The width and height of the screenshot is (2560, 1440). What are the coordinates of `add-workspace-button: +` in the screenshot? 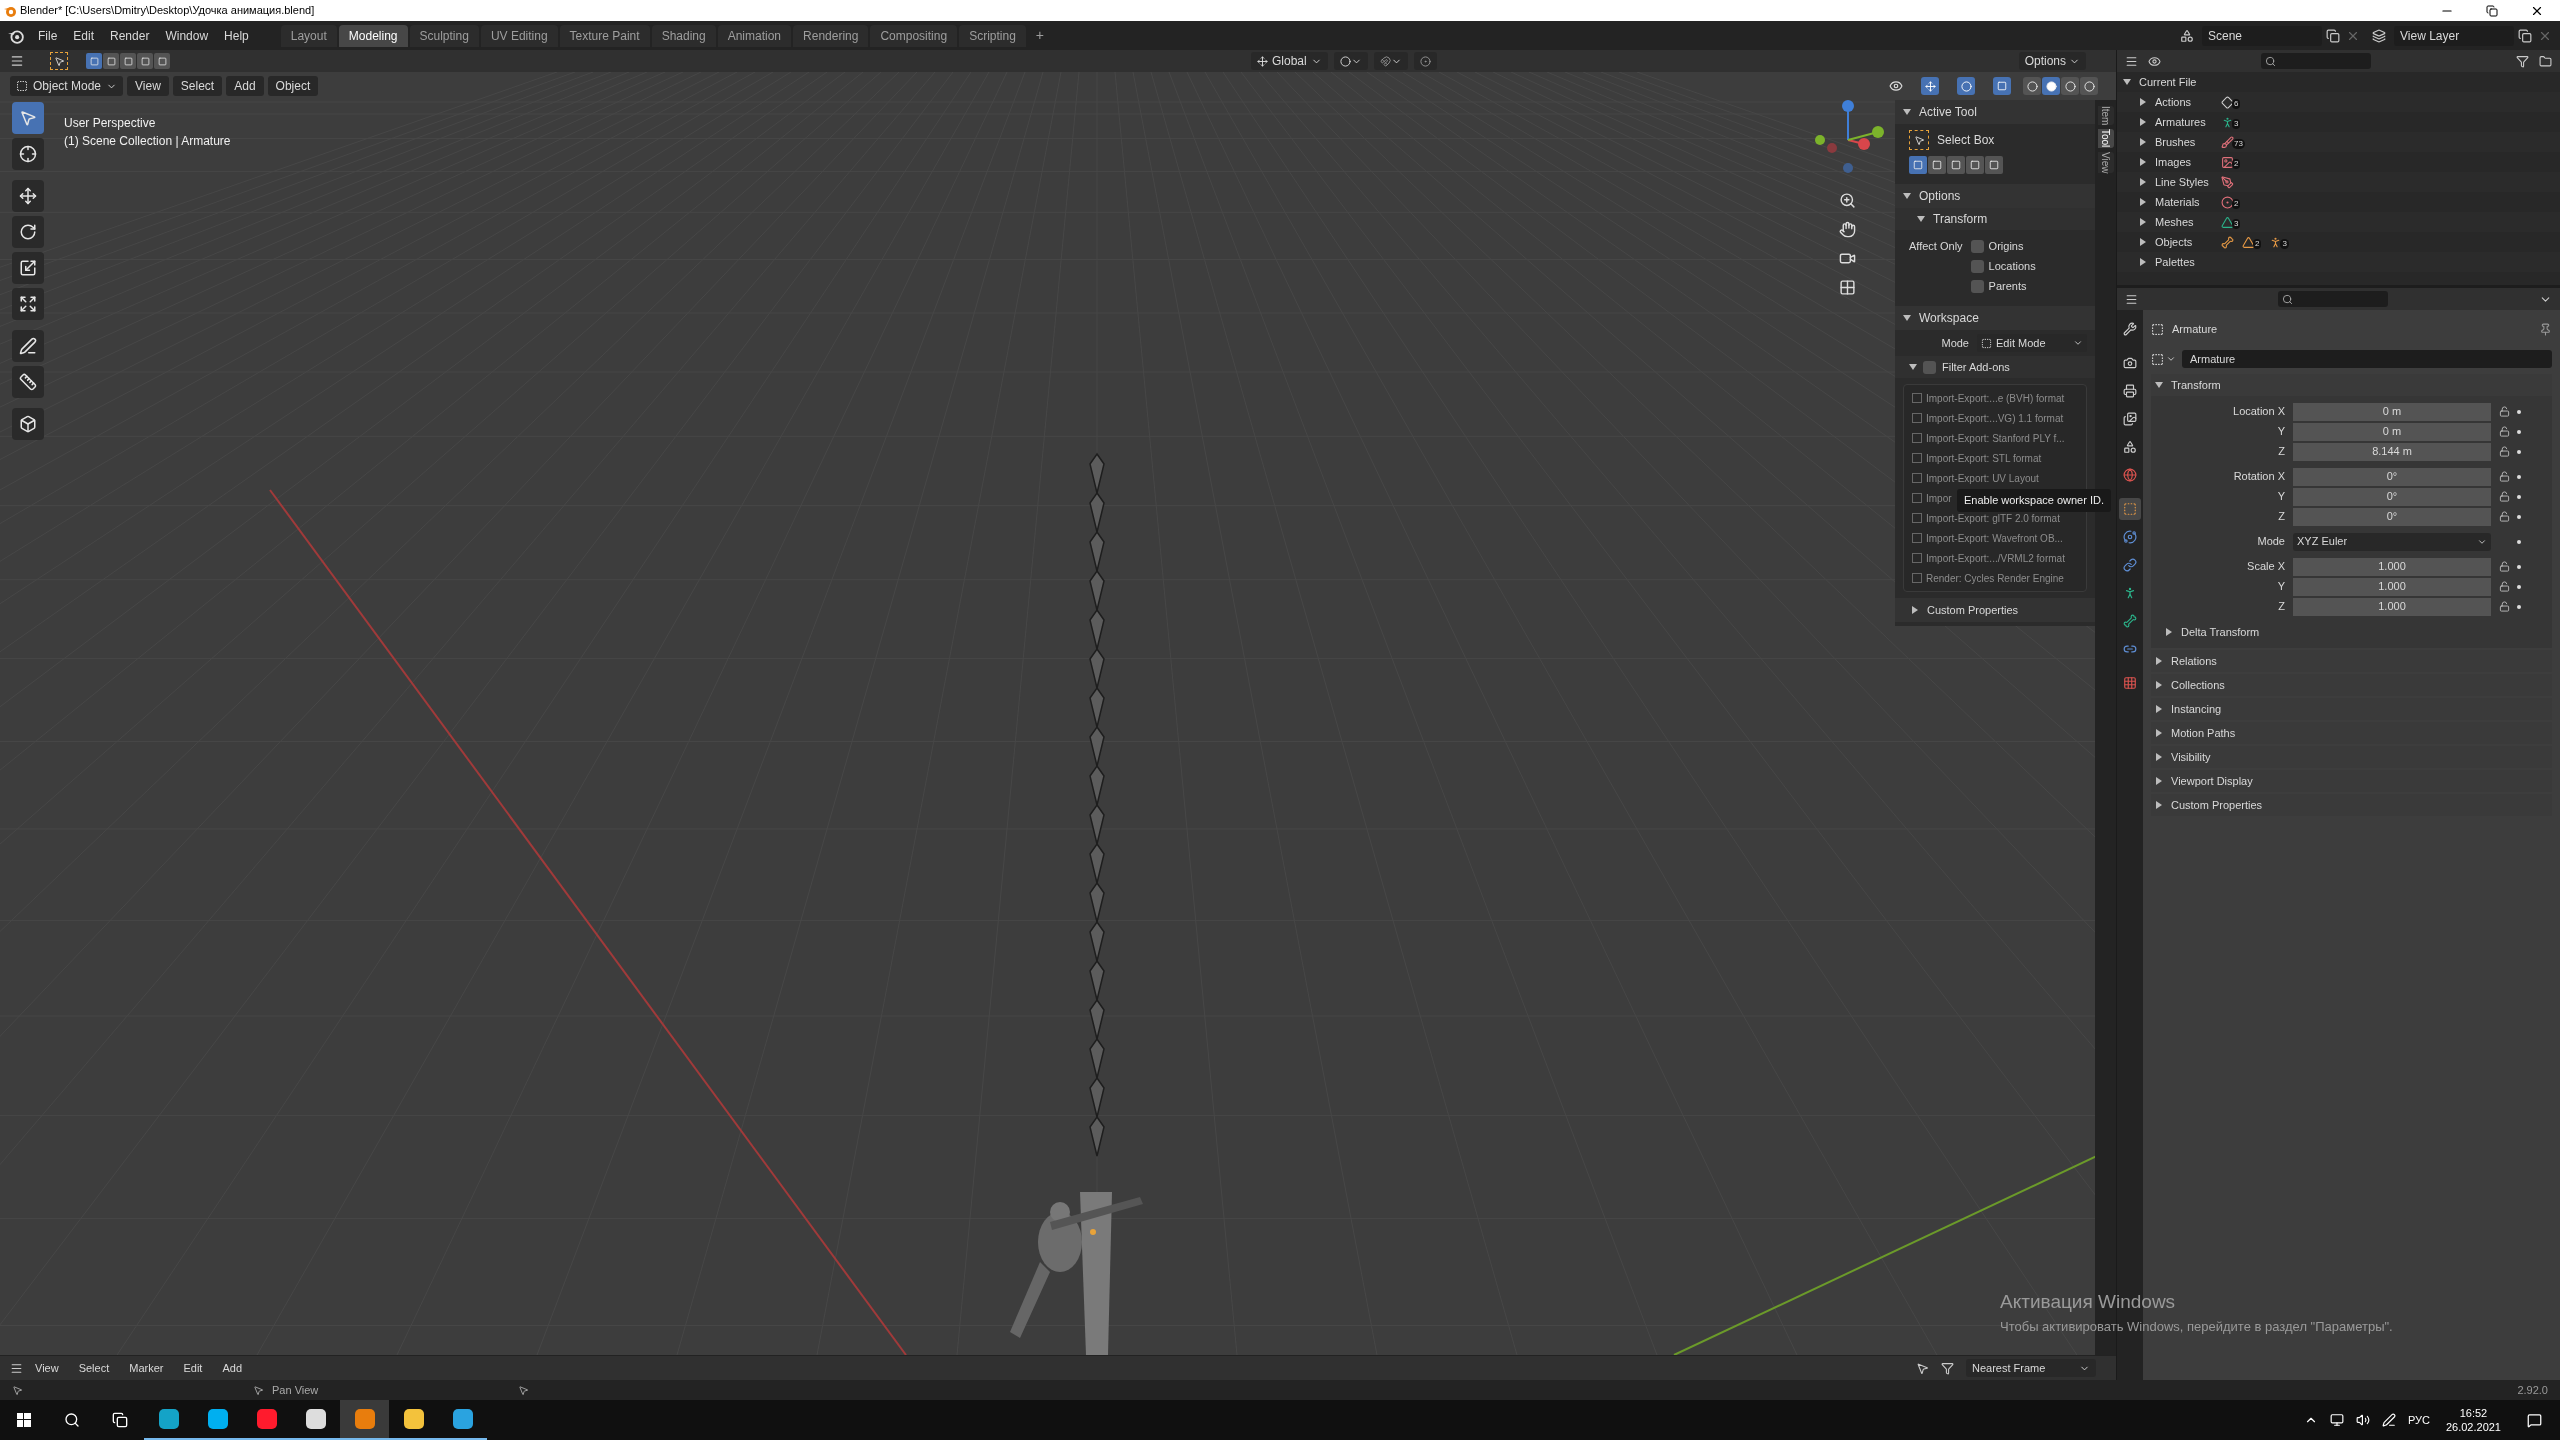 It's located at (1039, 35).